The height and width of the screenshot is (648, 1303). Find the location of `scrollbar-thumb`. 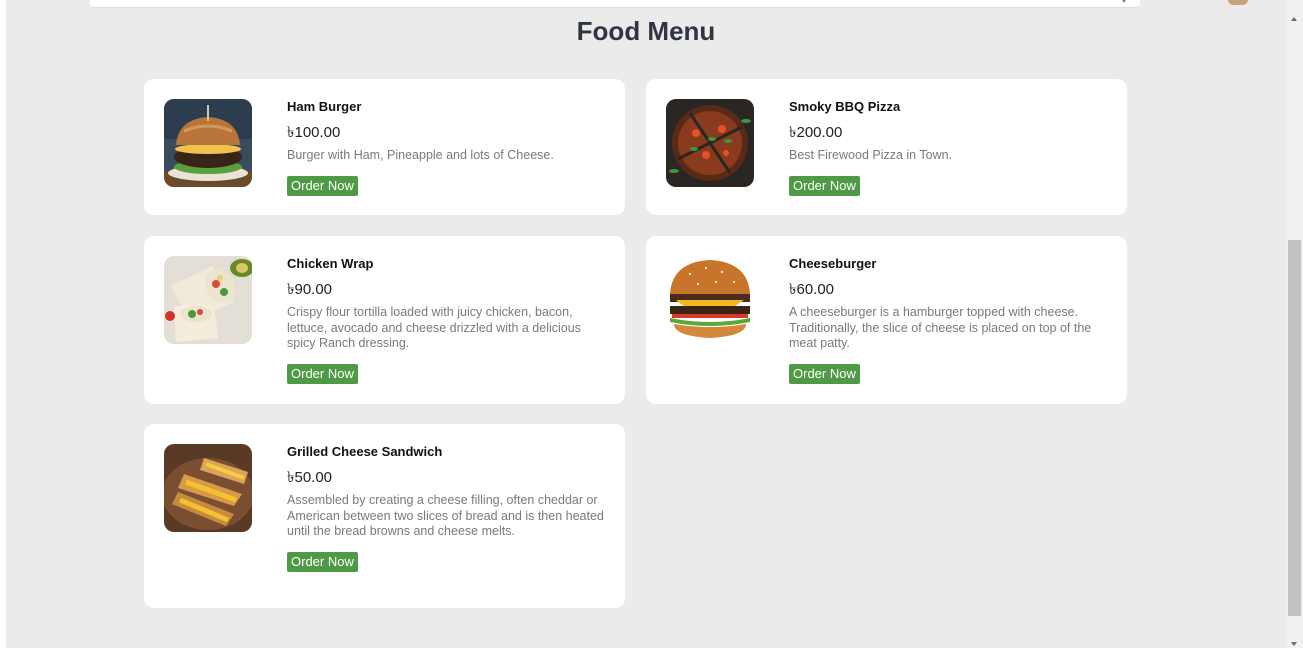

scrollbar-thumb is located at coordinates (1294, 428).